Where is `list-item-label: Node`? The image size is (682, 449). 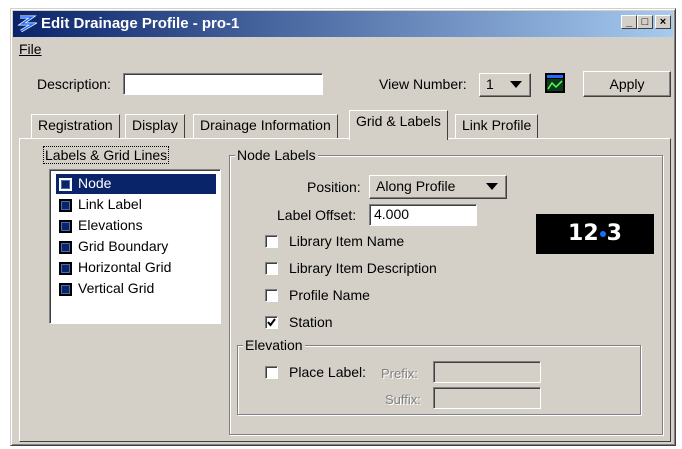 list-item-label: Node is located at coordinates (95, 183).